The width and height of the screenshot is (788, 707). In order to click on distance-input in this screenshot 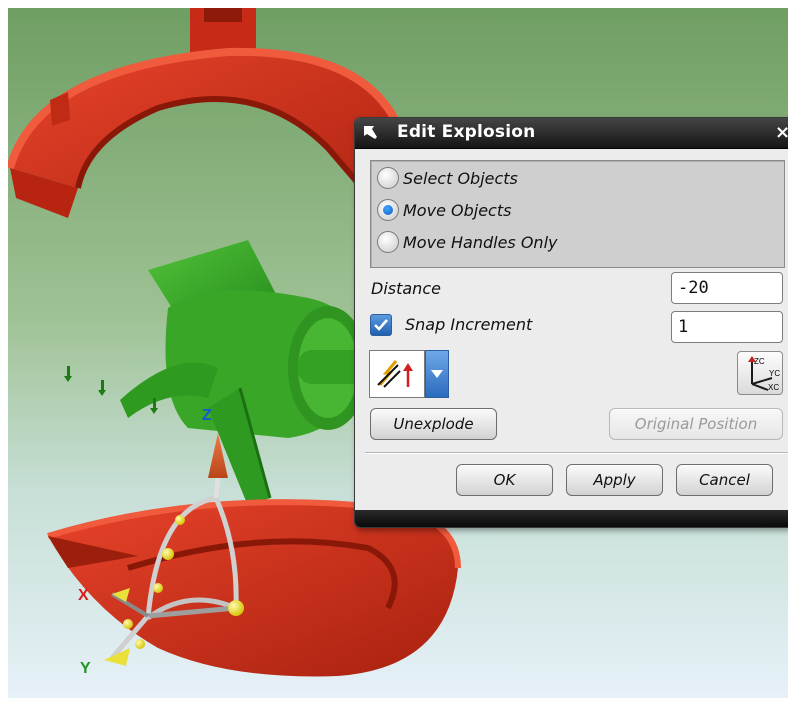, I will do `click(727, 288)`.